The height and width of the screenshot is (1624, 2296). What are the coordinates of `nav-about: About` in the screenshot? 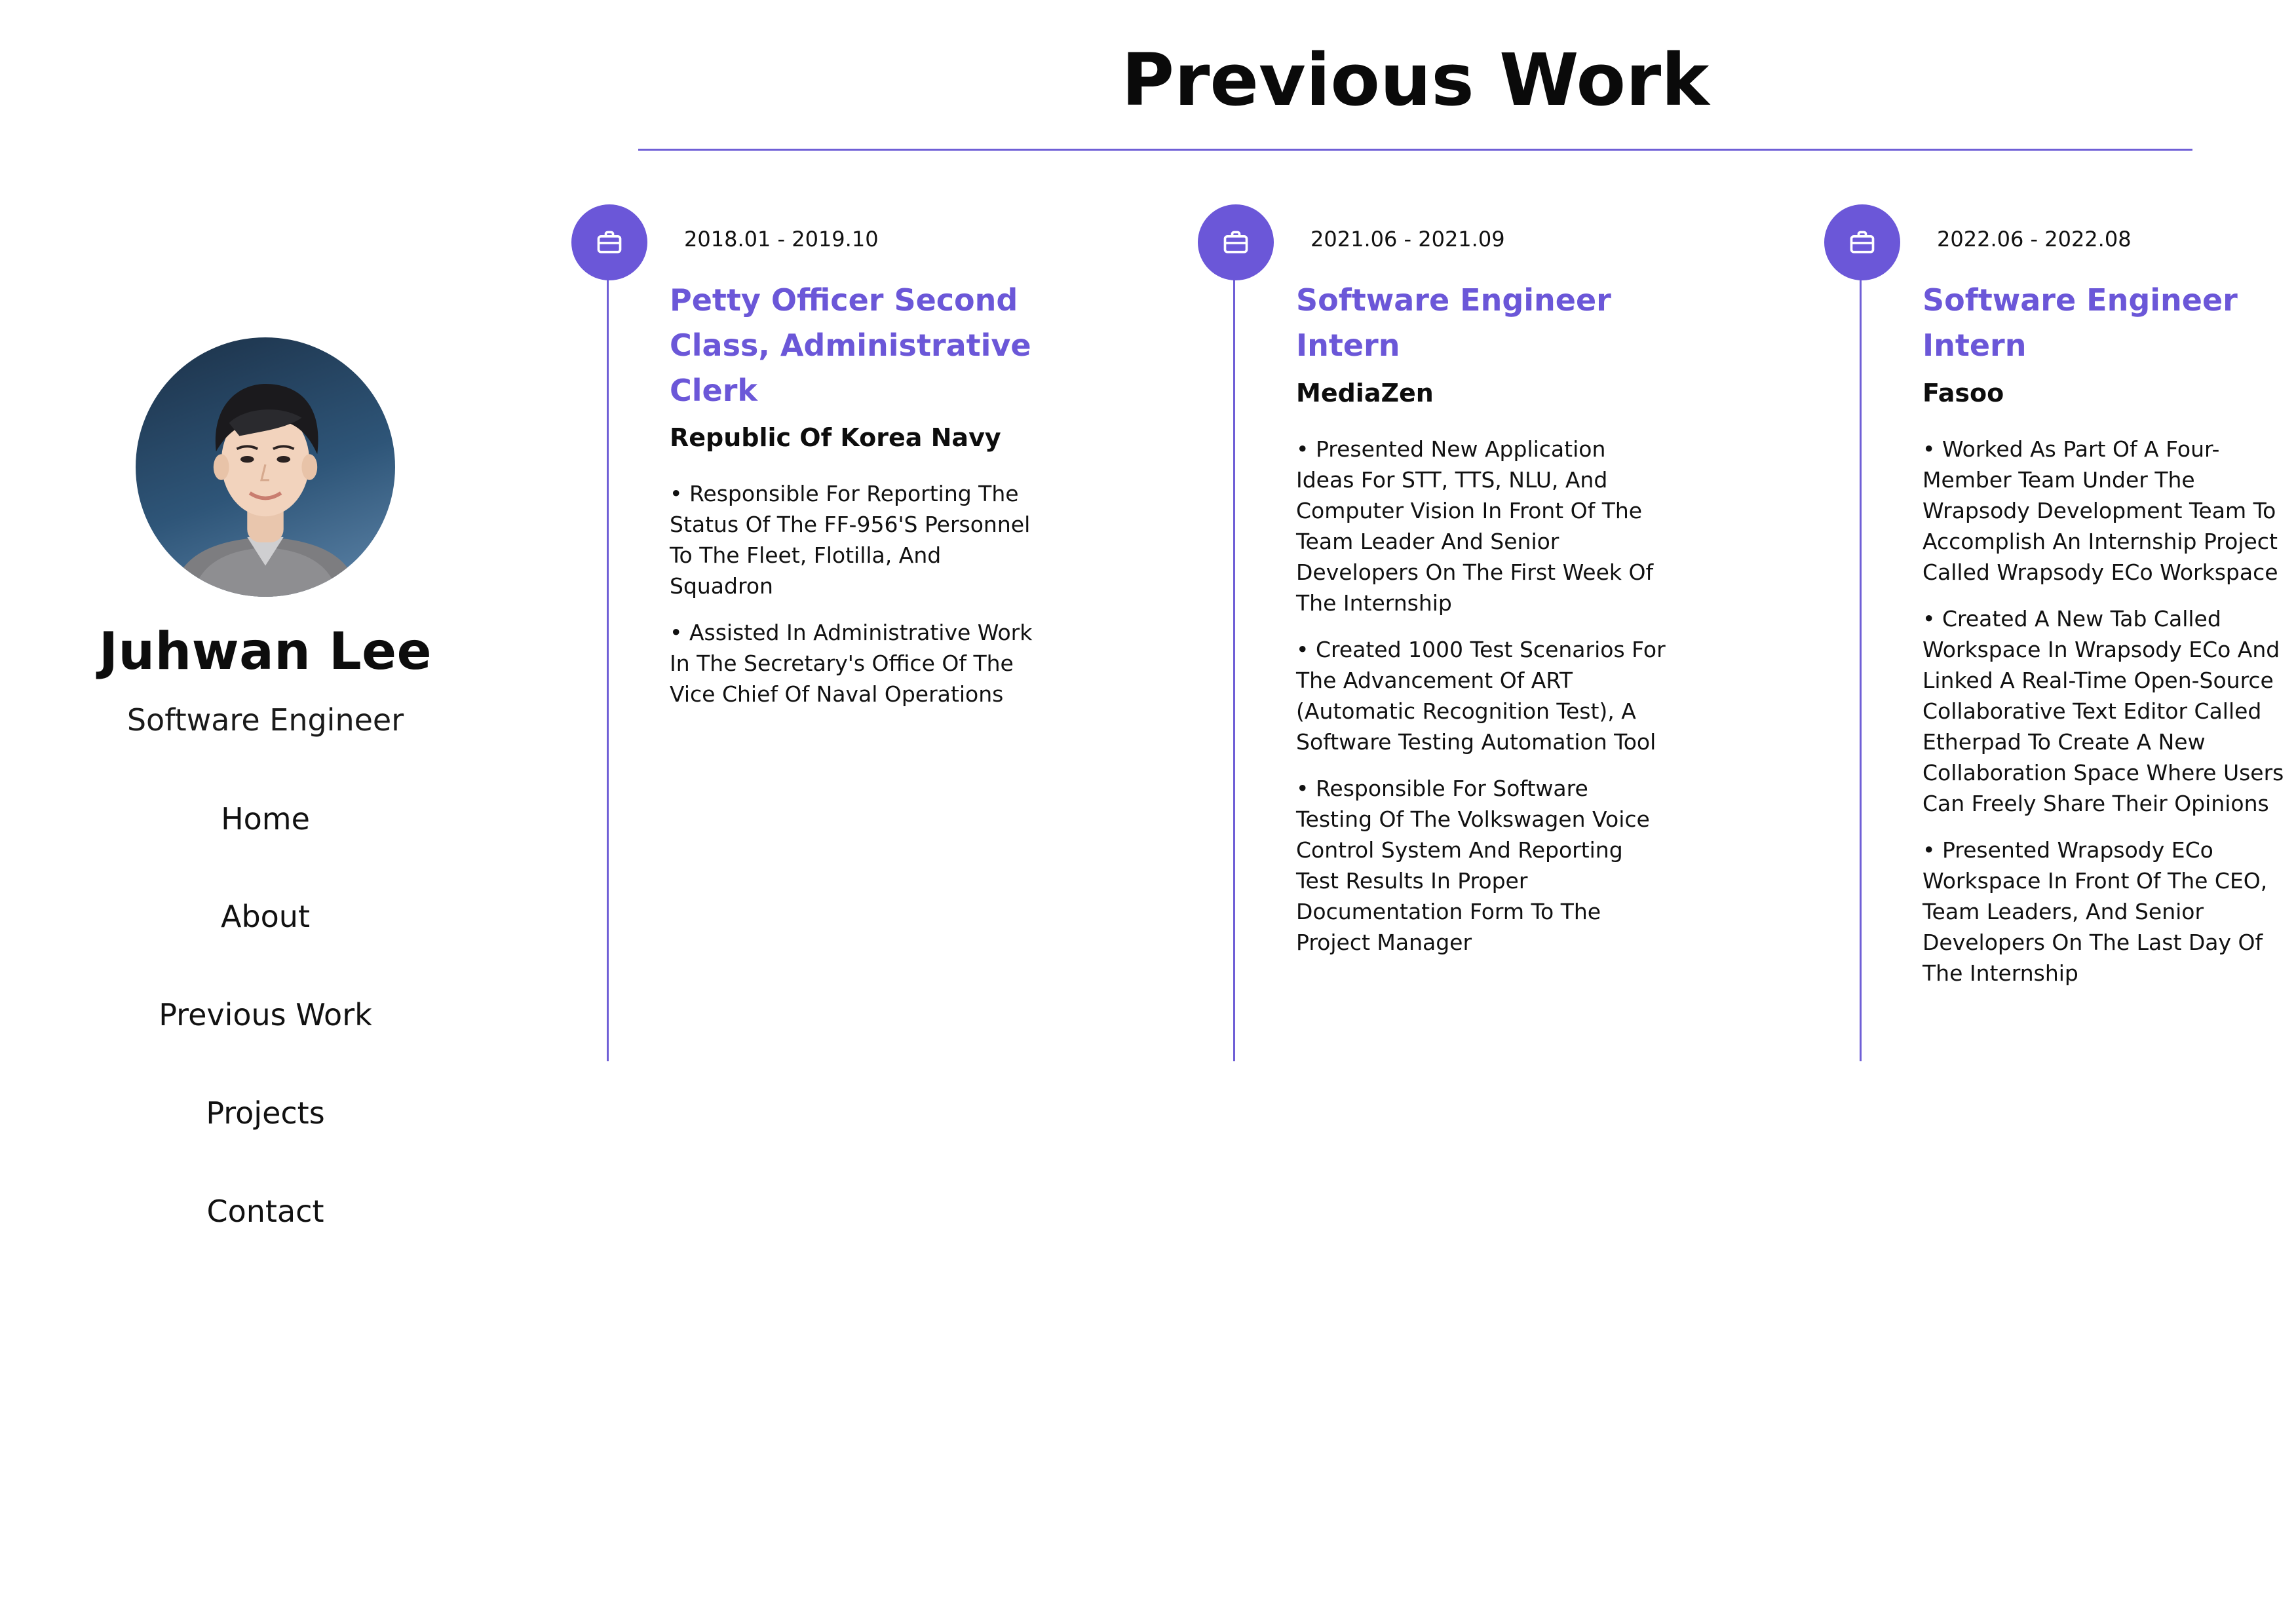 It's located at (265, 916).